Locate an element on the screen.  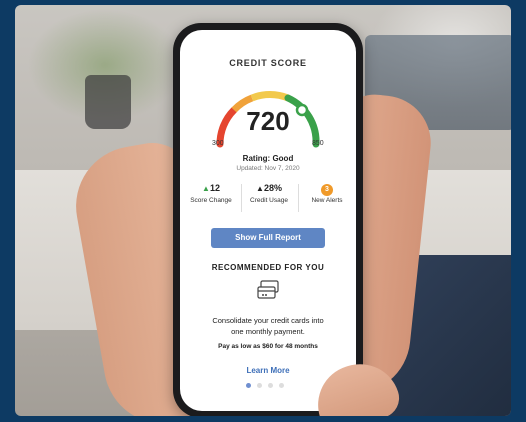
stat-new-alerts: 3 New Alerts is located at coordinates (327, 193).